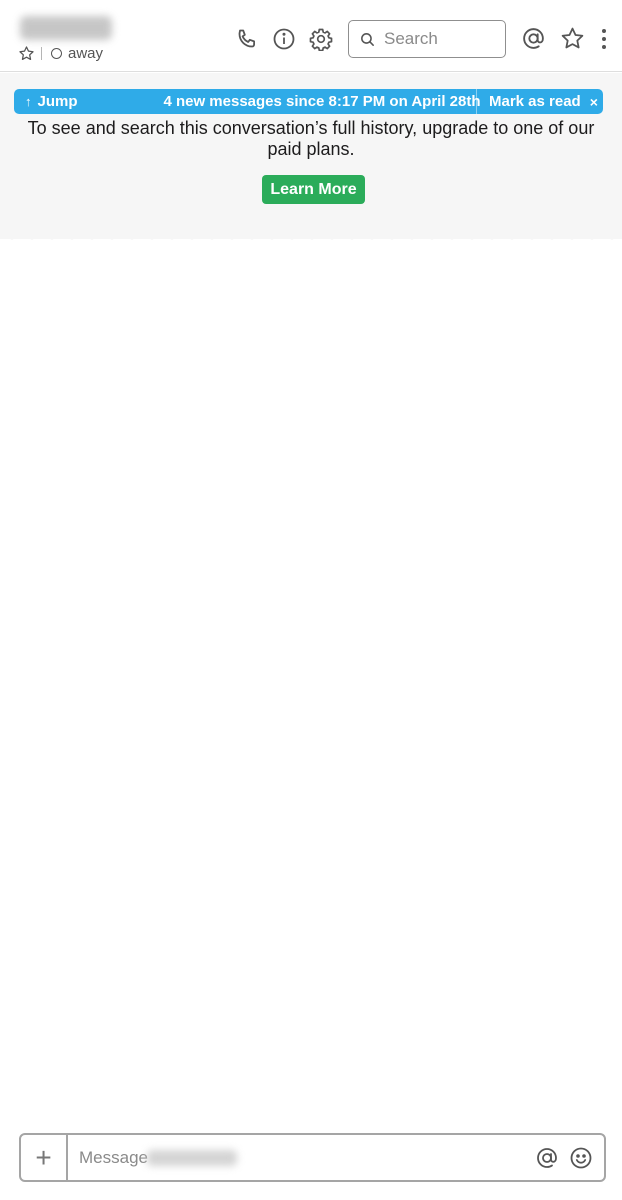  Describe the element at coordinates (581, 1158) in the screenshot. I see `emoji-icon` at that location.